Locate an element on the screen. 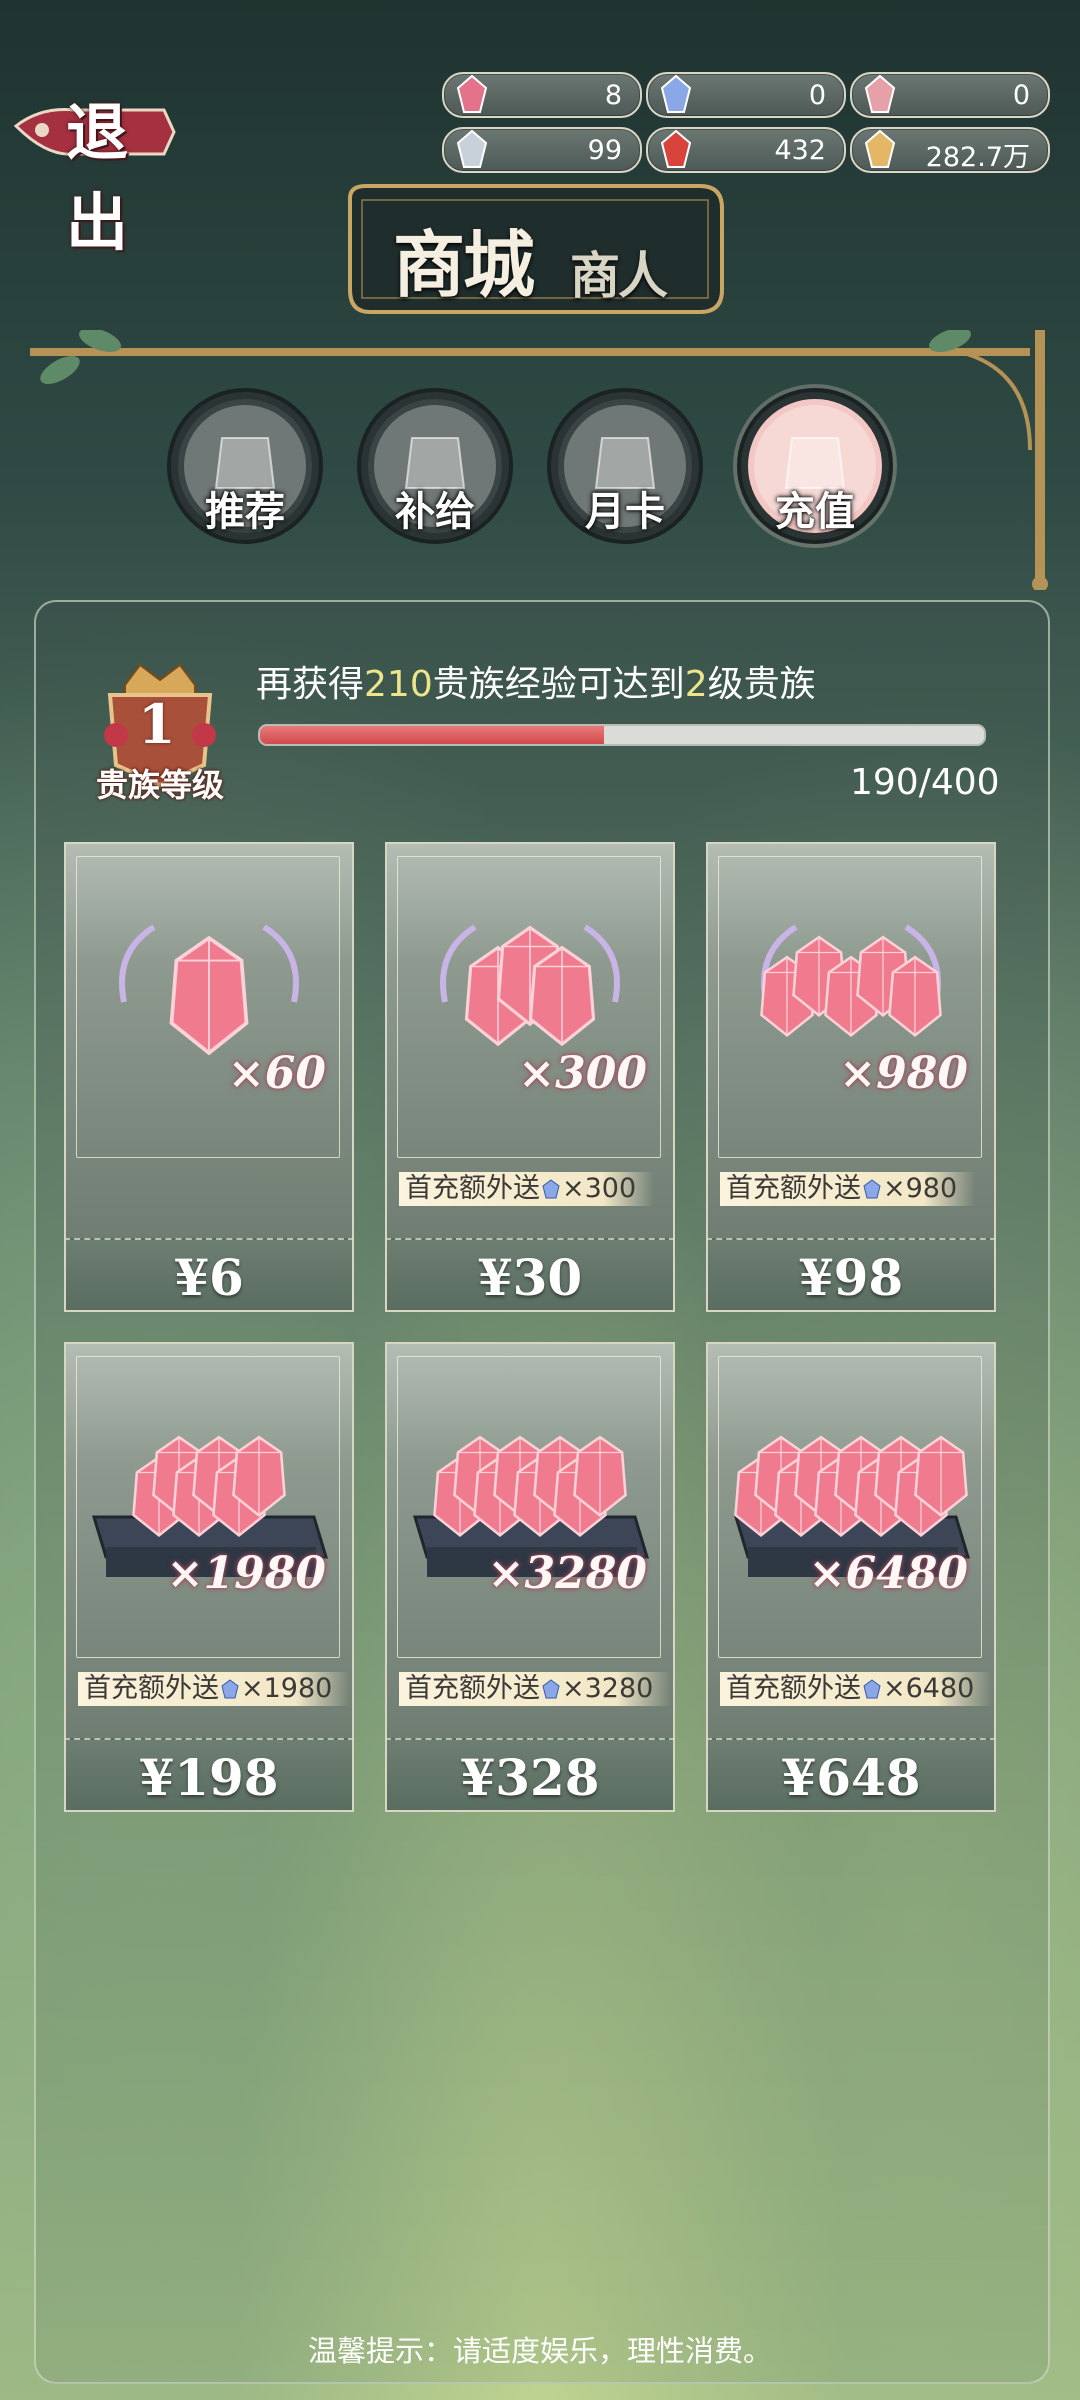 Image resolution: width=1080 pixels, height=2400 pixels. currency-value: 8 is located at coordinates (613, 95).